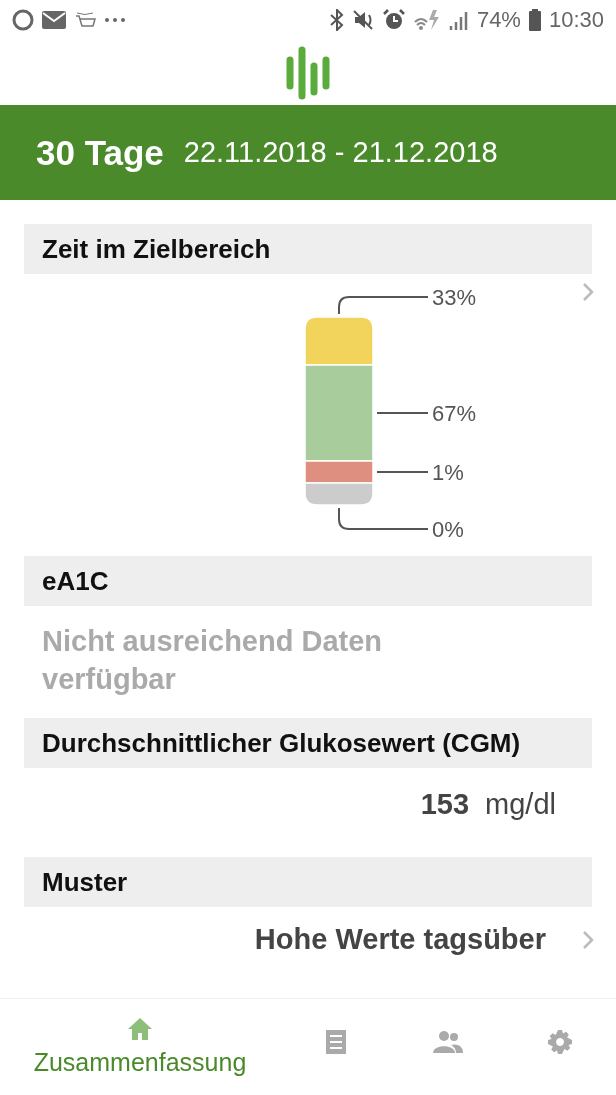 The height and width of the screenshot is (1095, 616). What do you see at coordinates (336, 20) in the screenshot?
I see `bluetooth-icon` at bounding box center [336, 20].